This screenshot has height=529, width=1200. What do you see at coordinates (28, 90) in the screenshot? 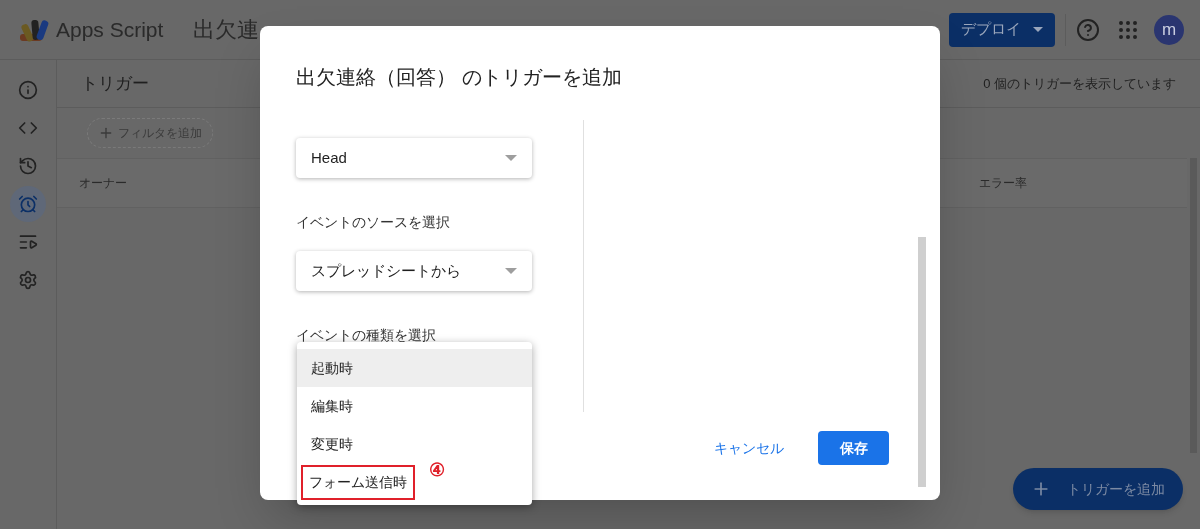
I see `info-icon` at bounding box center [28, 90].